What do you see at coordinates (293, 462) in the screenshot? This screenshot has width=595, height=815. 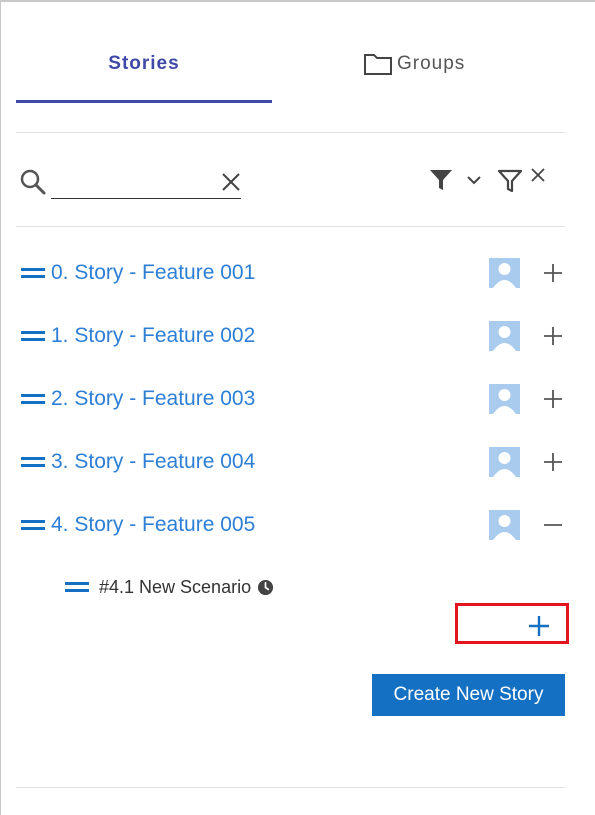 I see `story-row: 3. Story - Feature 004` at bounding box center [293, 462].